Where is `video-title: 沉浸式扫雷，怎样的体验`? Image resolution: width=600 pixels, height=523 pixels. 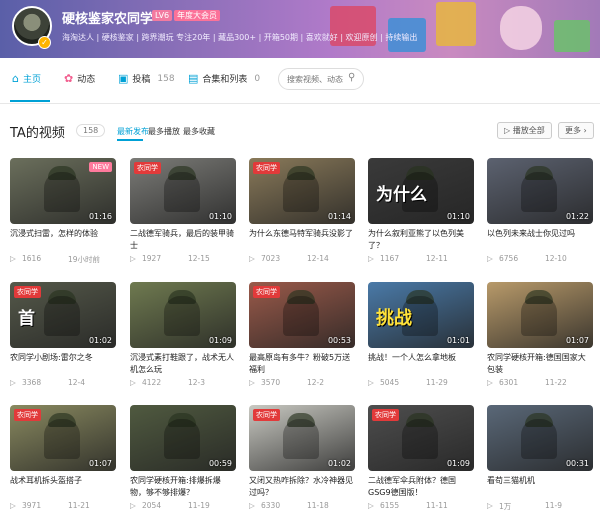
video-title: 沉浸式扫雷，怎样的体验 is located at coordinates (63, 240).